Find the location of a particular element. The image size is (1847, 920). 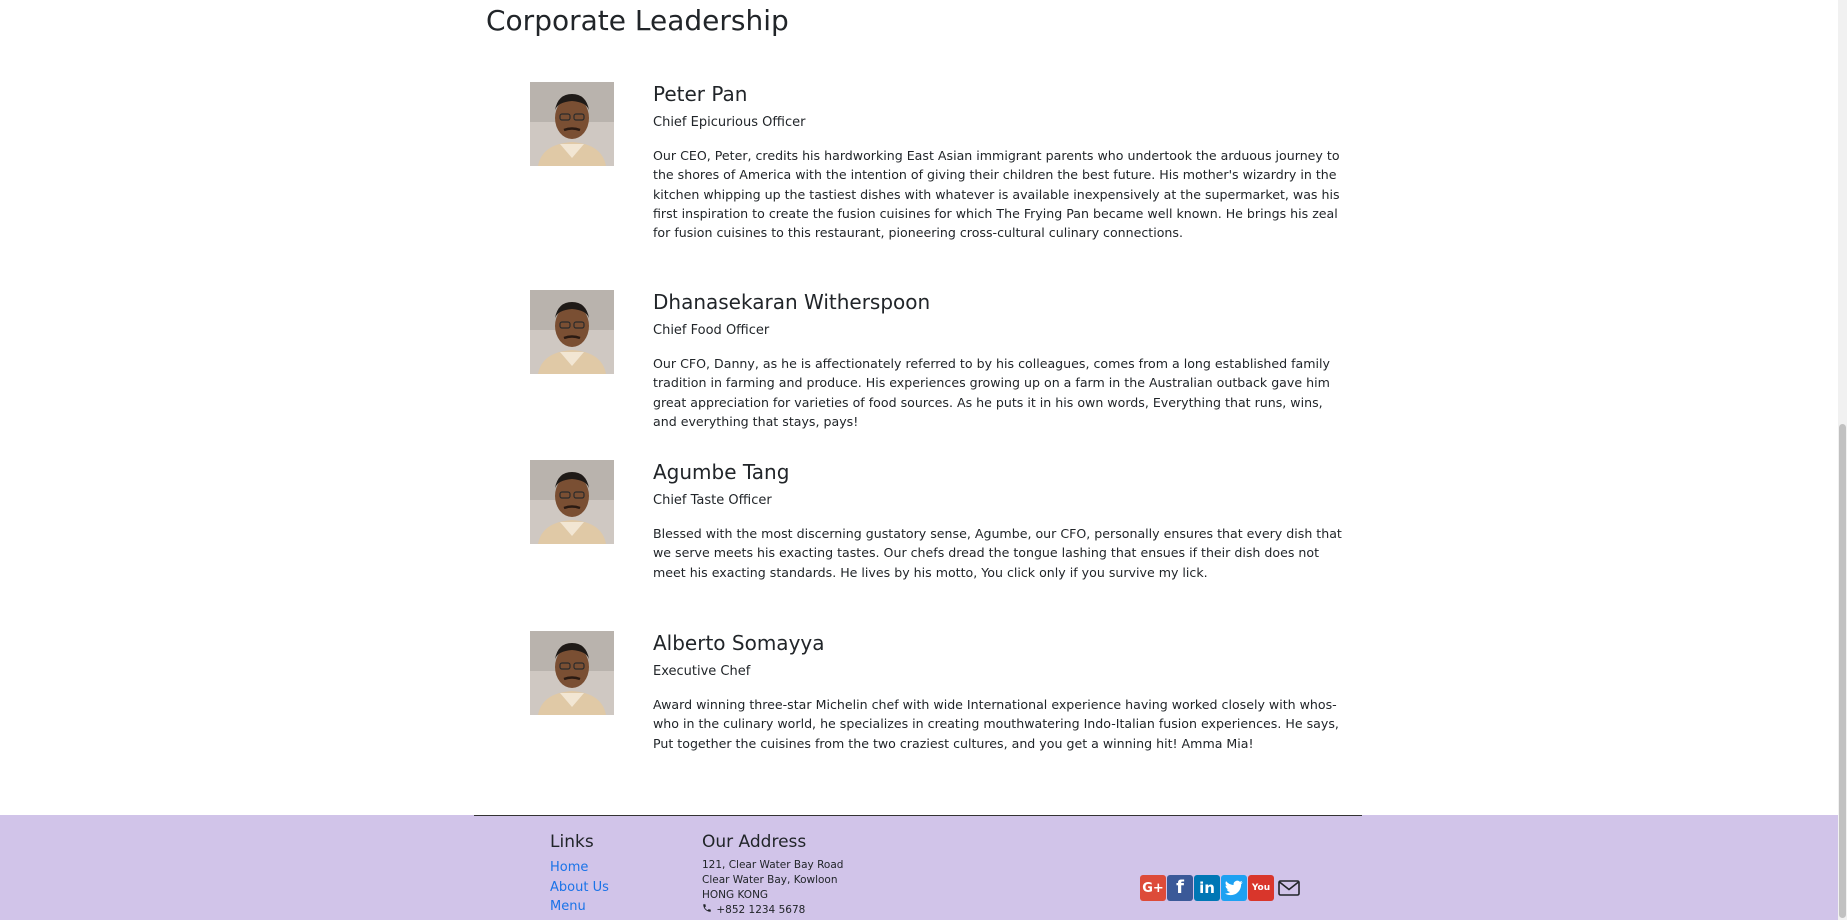

linkedin-glyph: in is located at coordinates (1207, 887).